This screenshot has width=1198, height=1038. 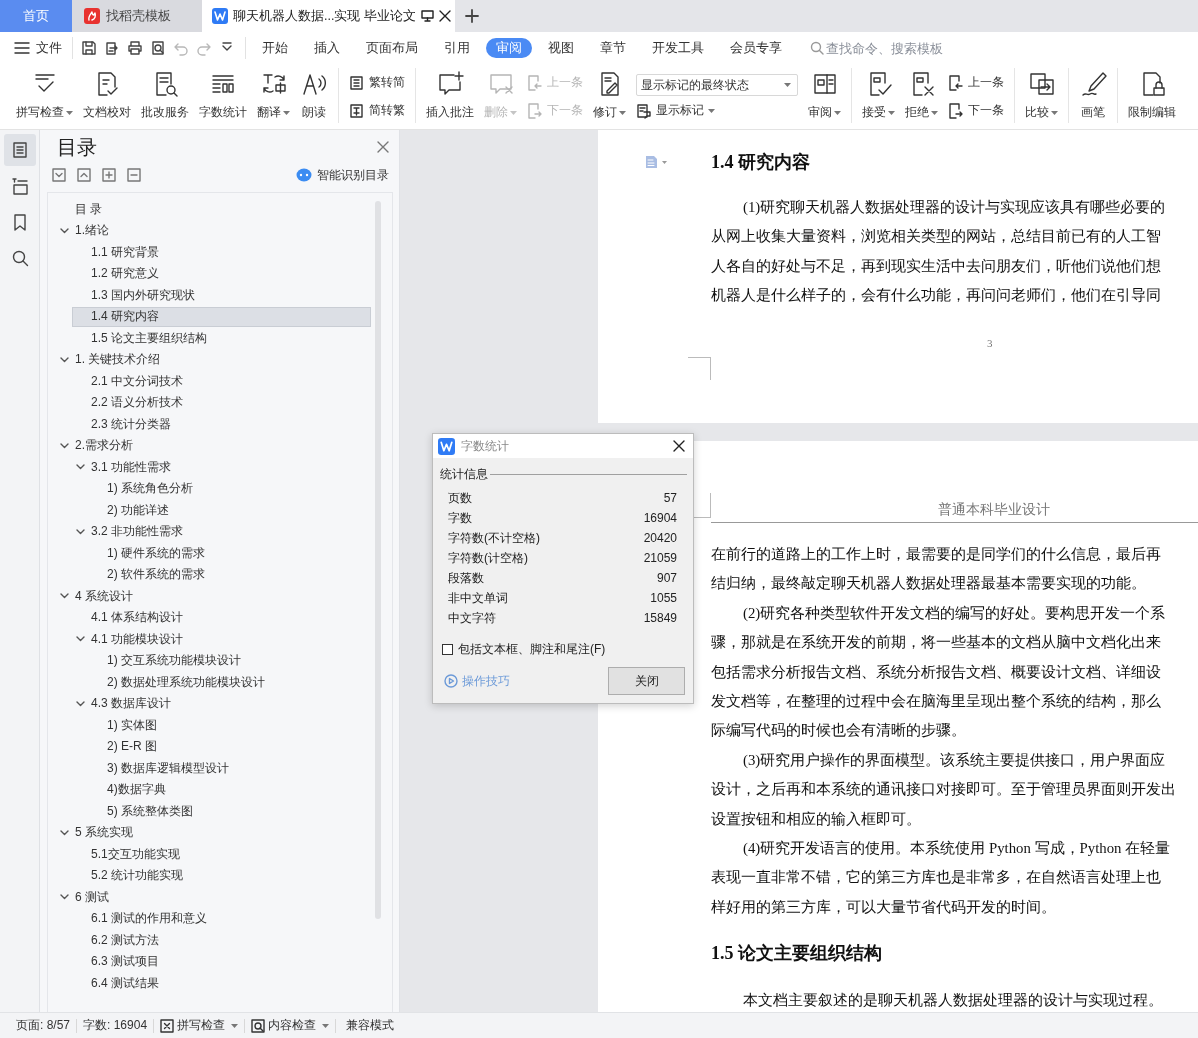 What do you see at coordinates (89, 48) in the screenshot?
I see `save-icon` at bounding box center [89, 48].